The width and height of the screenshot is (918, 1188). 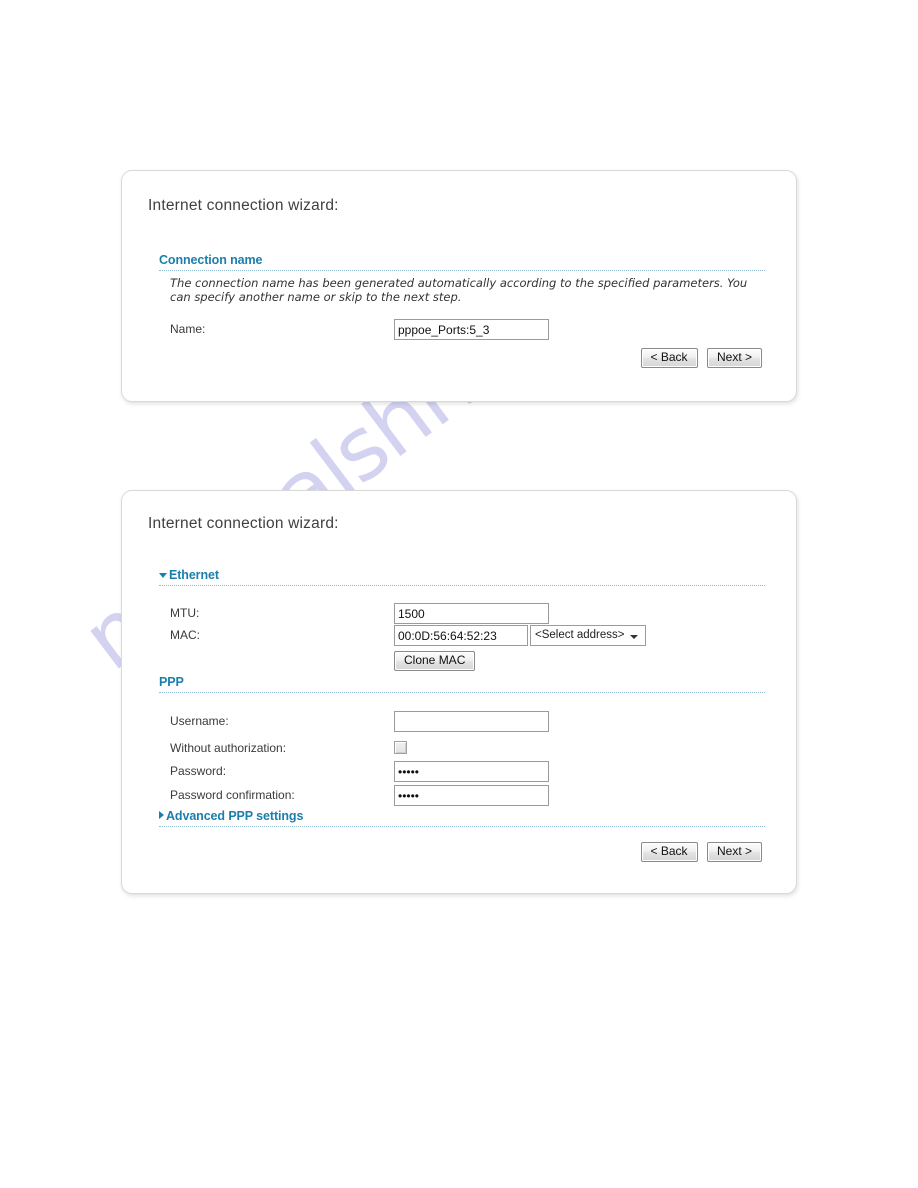 I want to click on name-input, so click(x=471, y=329).